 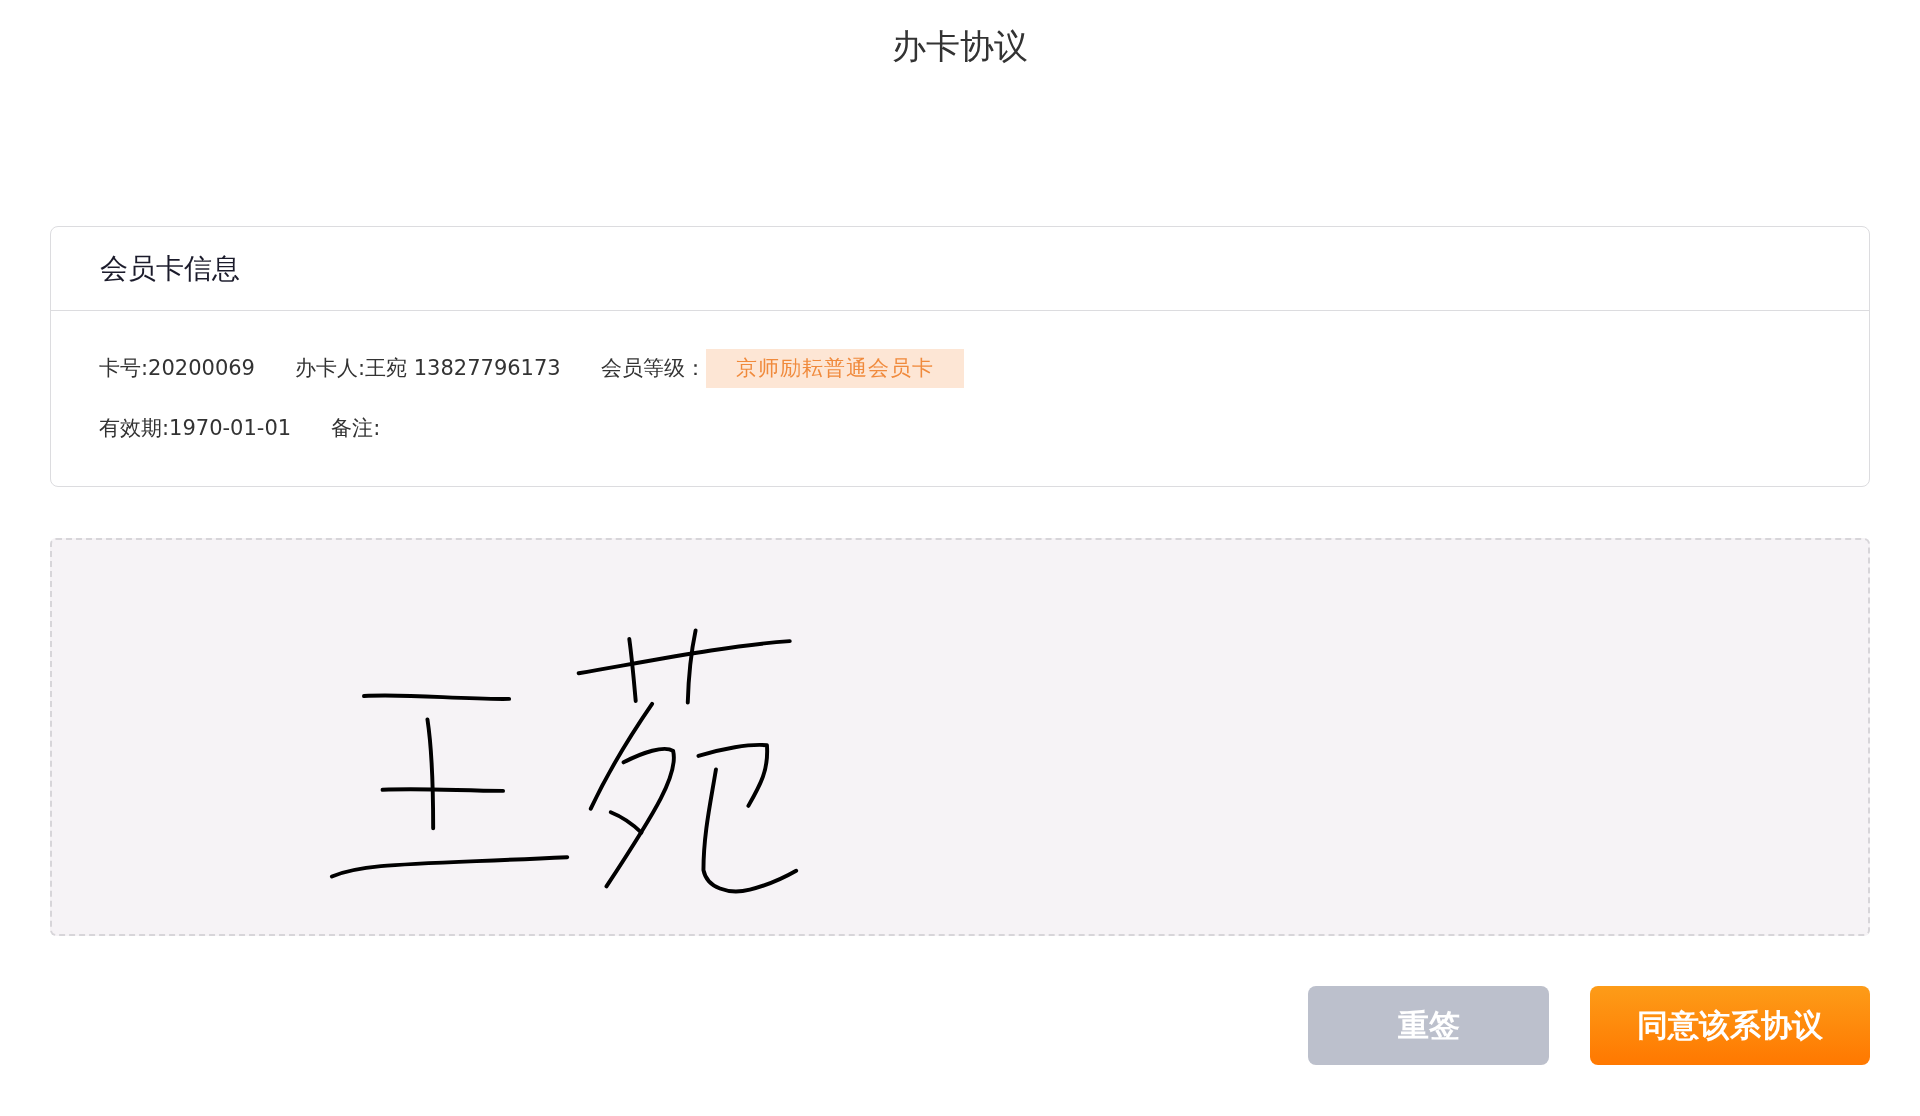 What do you see at coordinates (170, 268) in the screenshot?
I see `section-title: 会员卡信息` at bounding box center [170, 268].